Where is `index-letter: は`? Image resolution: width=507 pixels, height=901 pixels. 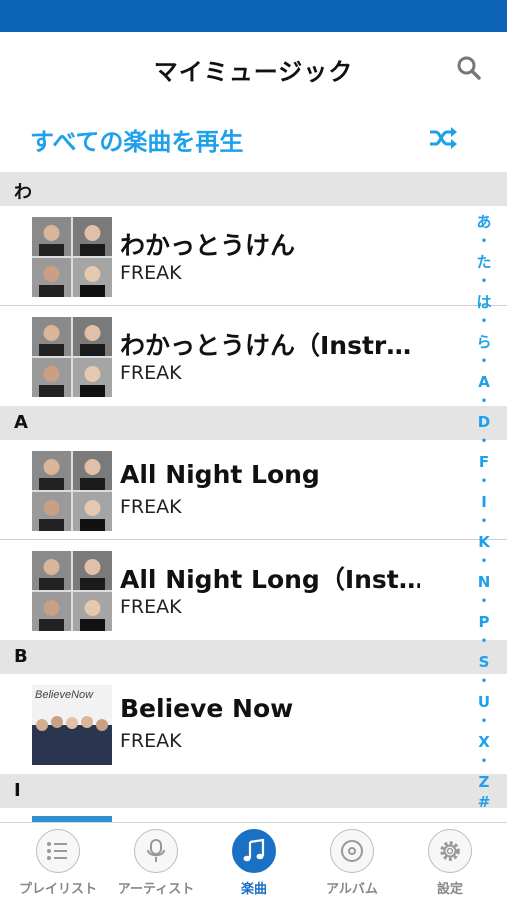
index-letter: は is located at coordinates (484, 302).